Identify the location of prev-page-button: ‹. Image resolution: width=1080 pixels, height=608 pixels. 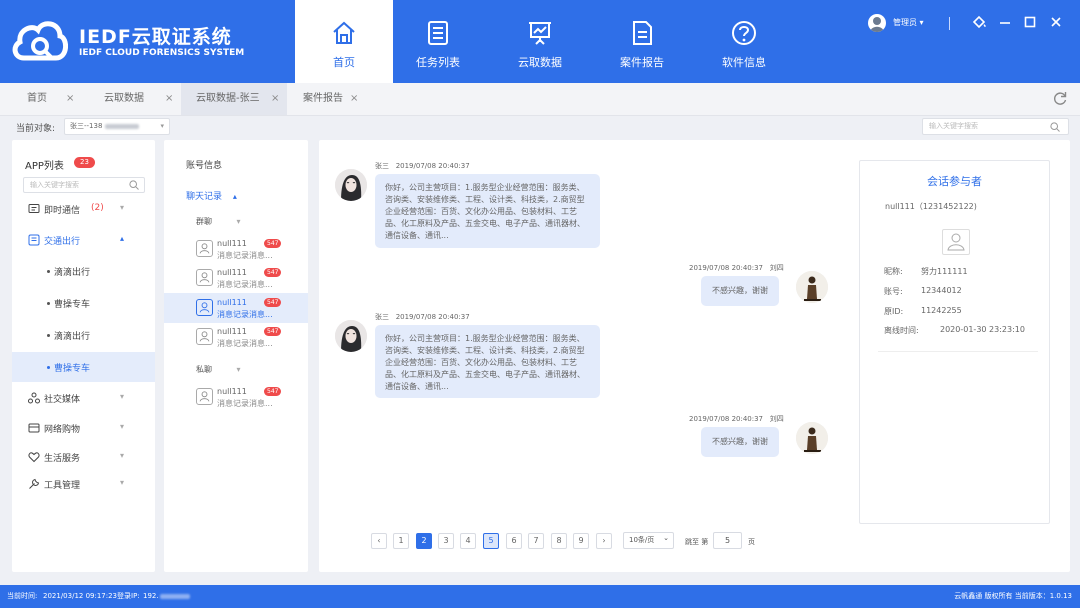
(379, 541).